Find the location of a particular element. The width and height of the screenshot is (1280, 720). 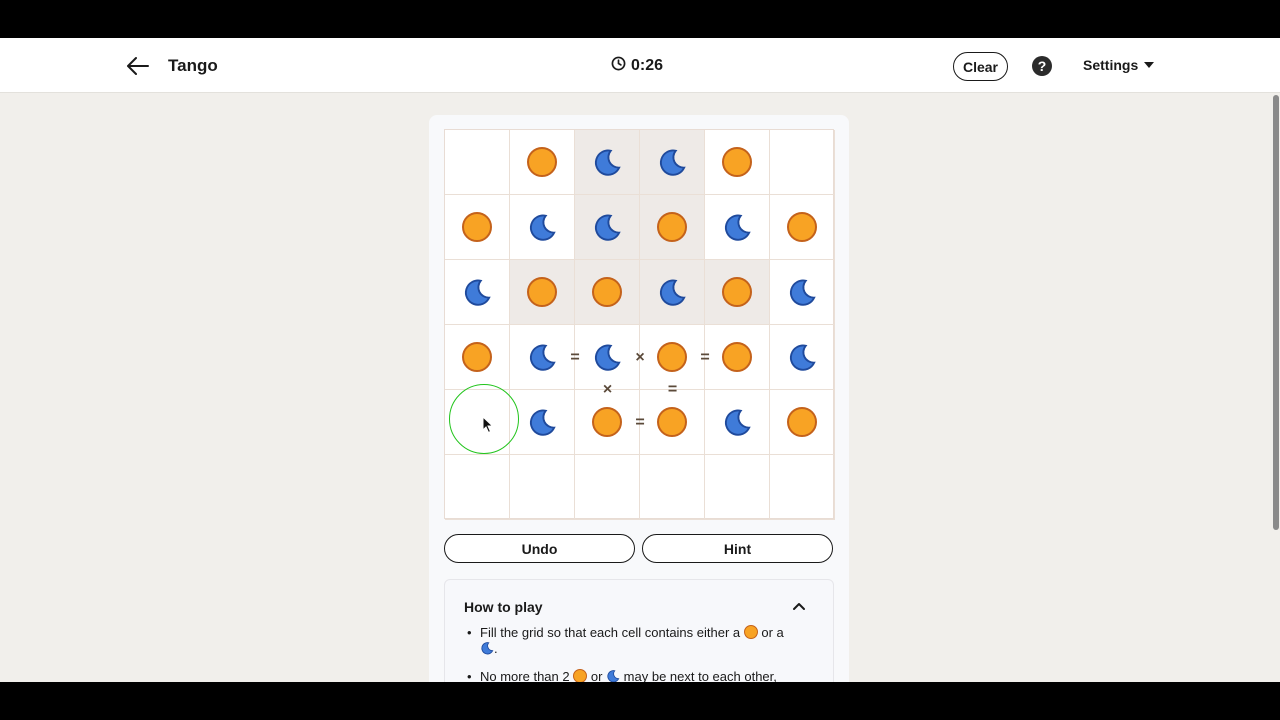

hint-button: Hint is located at coordinates (737, 548).